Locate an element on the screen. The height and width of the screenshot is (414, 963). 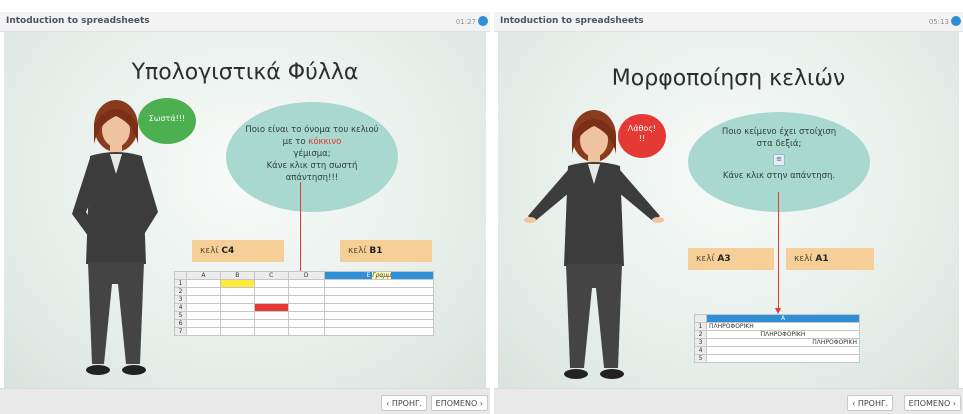
align-right-icon: ≡ is located at coordinates (779, 160).